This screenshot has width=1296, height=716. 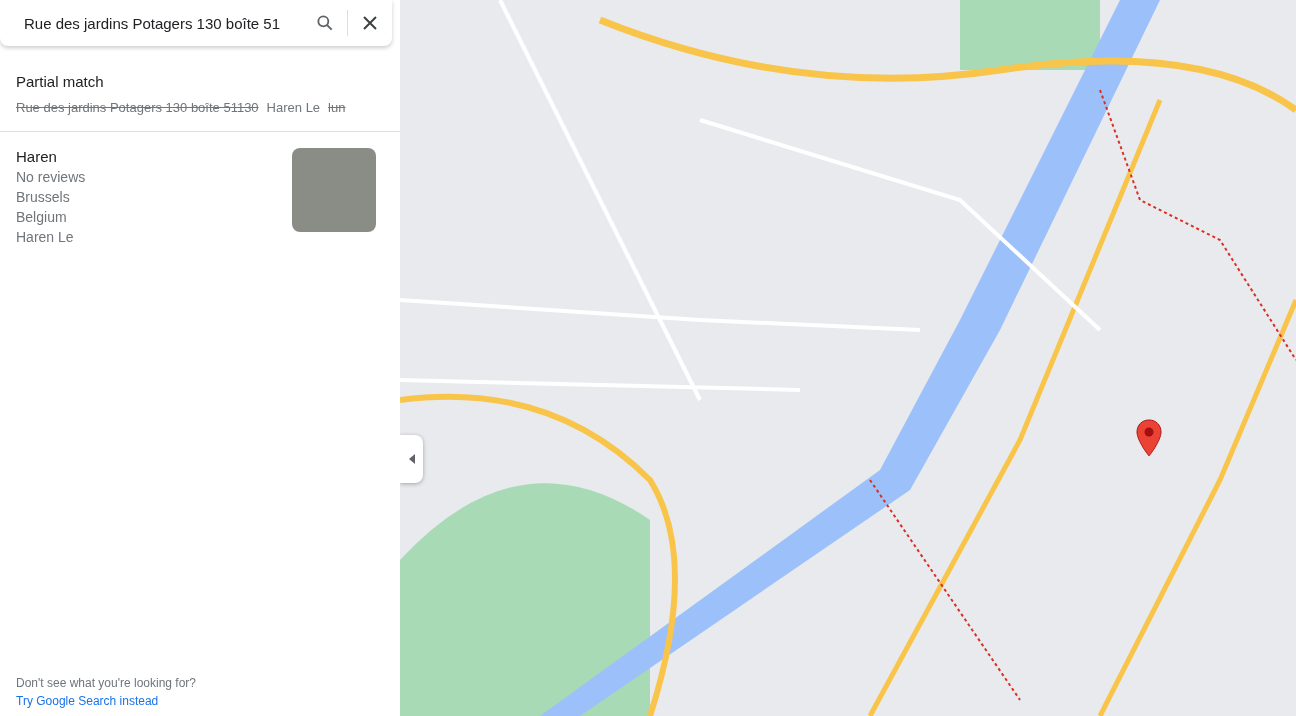 What do you see at coordinates (60, 81) in the screenshot?
I see `partial-match-title: Partial match` at bounding box center [60, 81].